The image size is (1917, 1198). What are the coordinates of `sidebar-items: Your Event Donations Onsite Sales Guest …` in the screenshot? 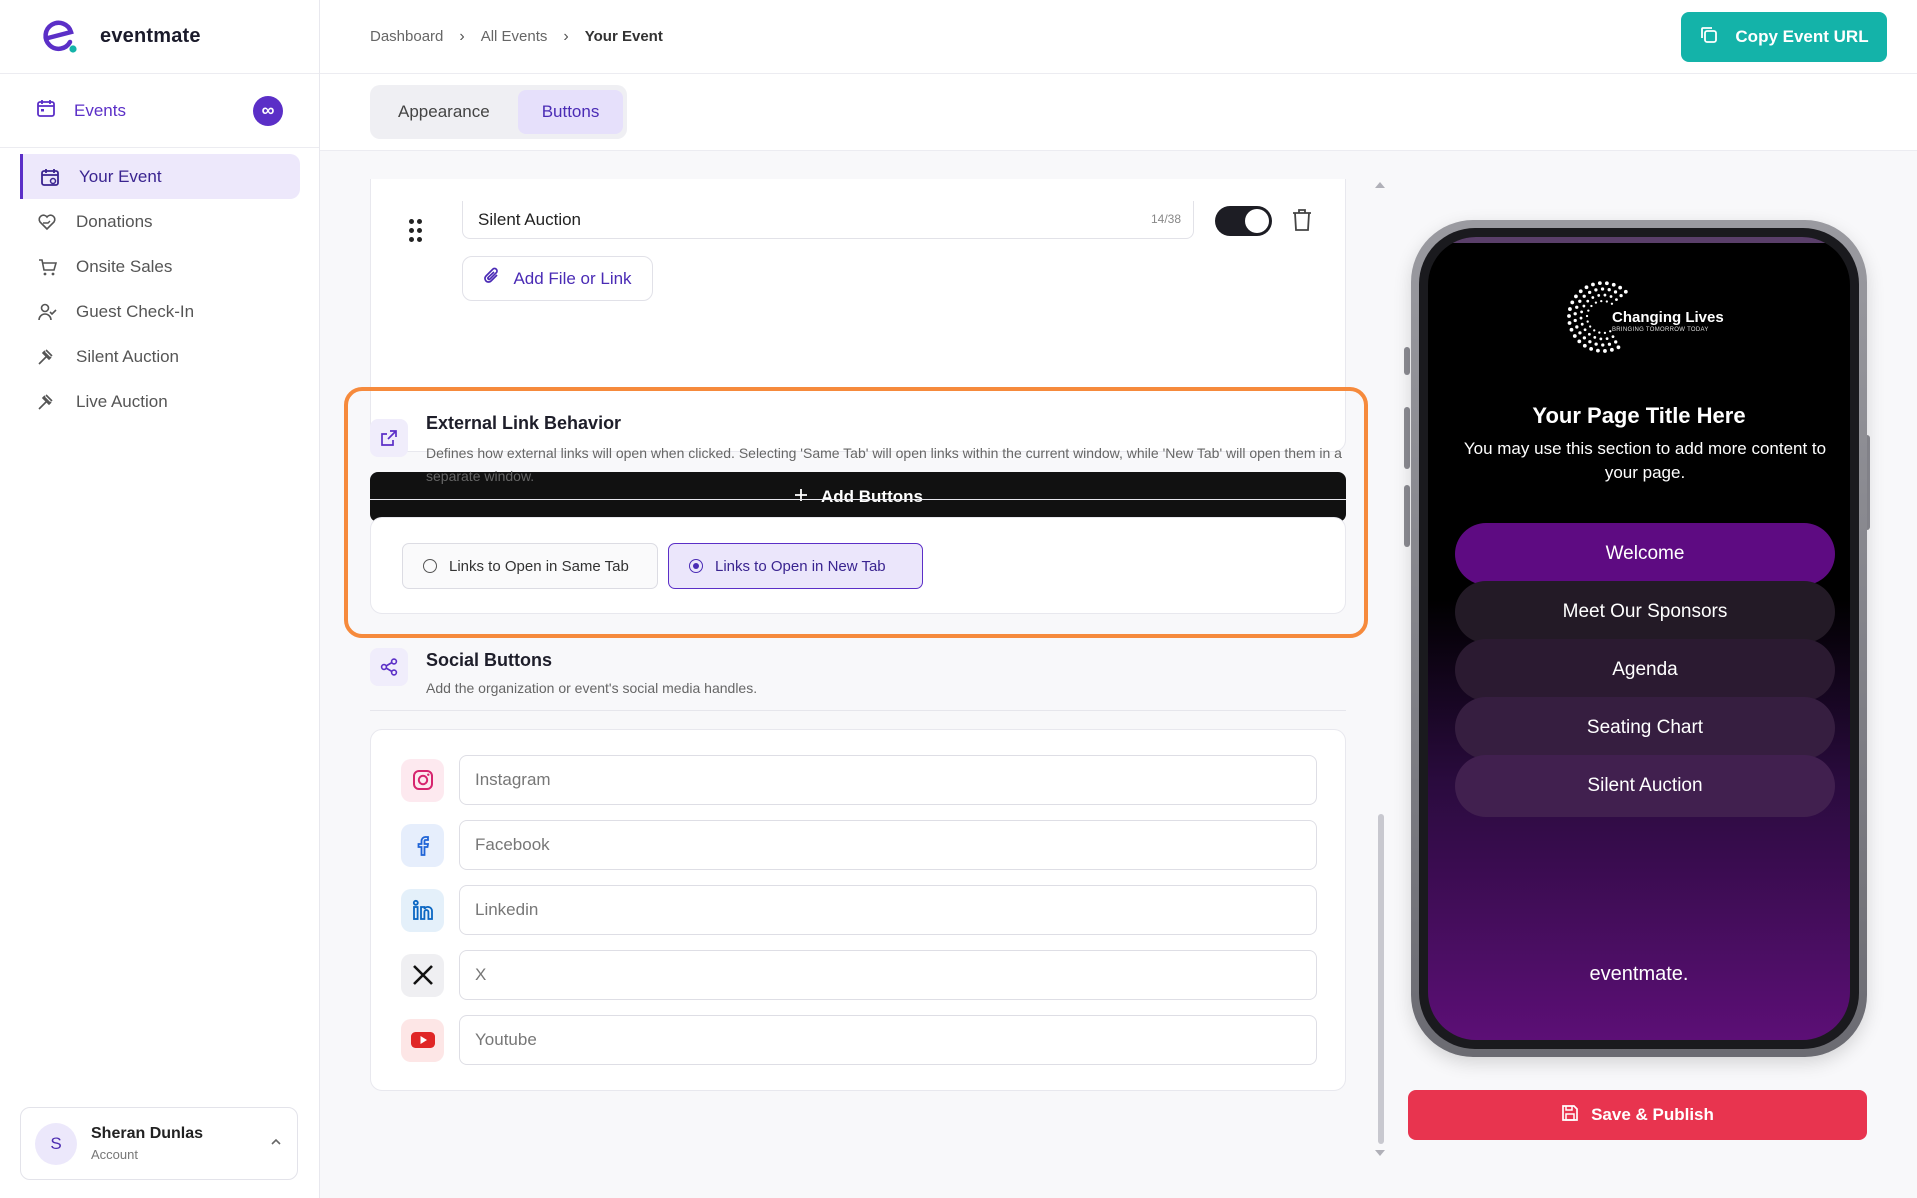 It's located at (160, 289).